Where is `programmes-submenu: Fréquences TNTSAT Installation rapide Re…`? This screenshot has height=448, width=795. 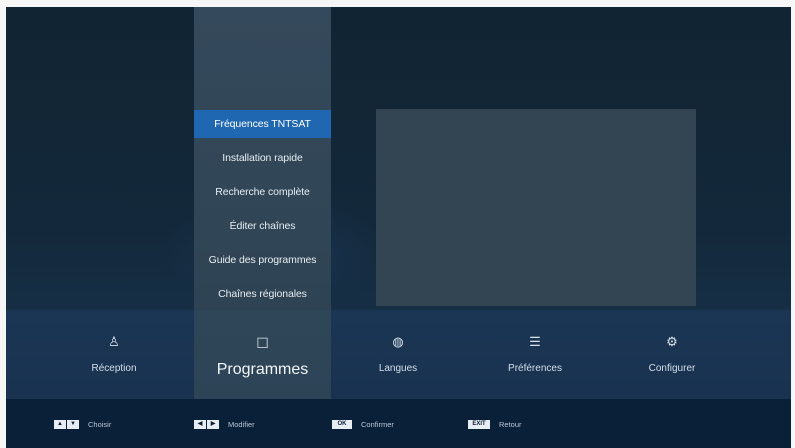 programmes-submenu: Fréquences TNTSAT Installation rapide Re… is located at coordinates (262, 212).